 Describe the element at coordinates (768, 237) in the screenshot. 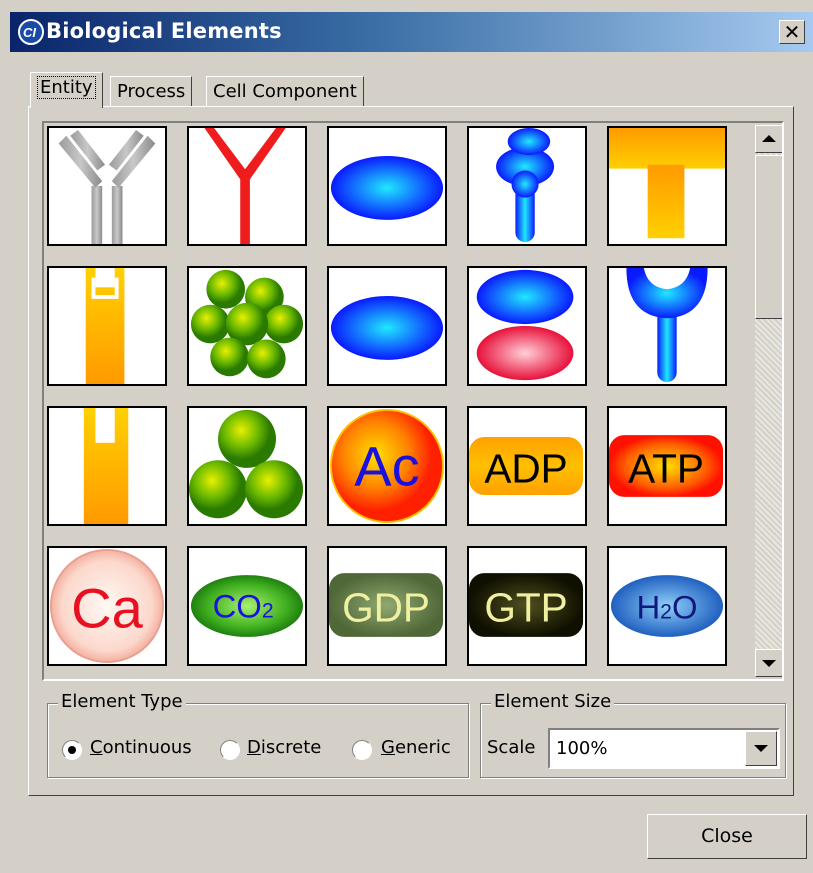

I see `scroll-thumb` at that location.